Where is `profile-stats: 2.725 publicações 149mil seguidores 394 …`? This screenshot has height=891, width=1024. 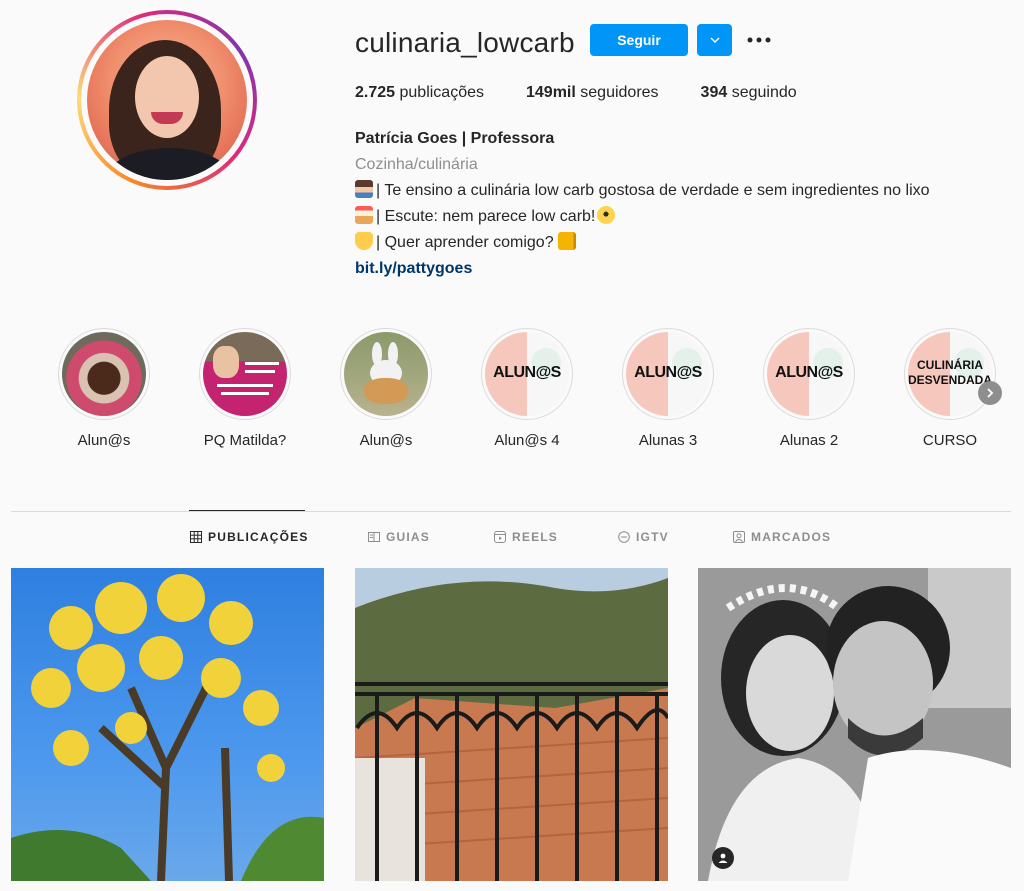
profile-stats: 2.725 publicações 149mil seguidores 394 … is located at coordinates (597, 93).